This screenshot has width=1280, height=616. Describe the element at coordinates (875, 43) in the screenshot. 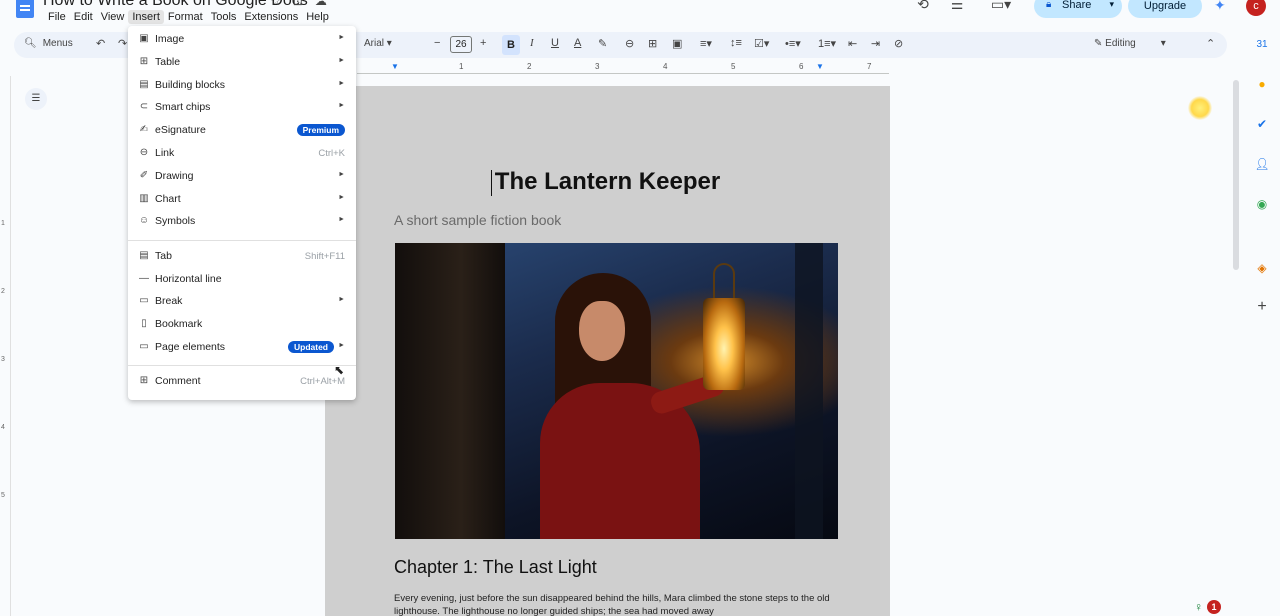

I see `increase-indent-icon: ⇥` at that location.